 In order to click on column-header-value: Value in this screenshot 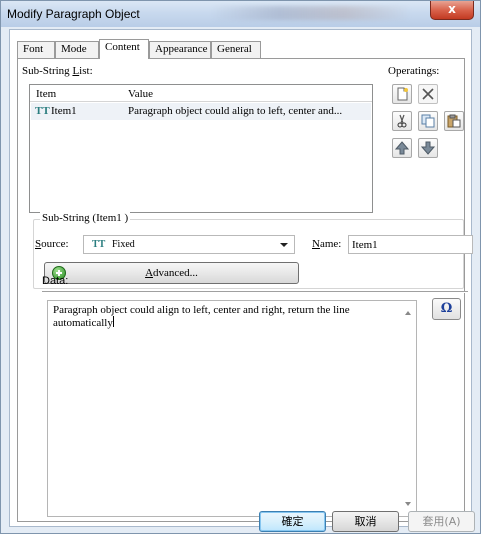, I will do `click(140, 94)`.